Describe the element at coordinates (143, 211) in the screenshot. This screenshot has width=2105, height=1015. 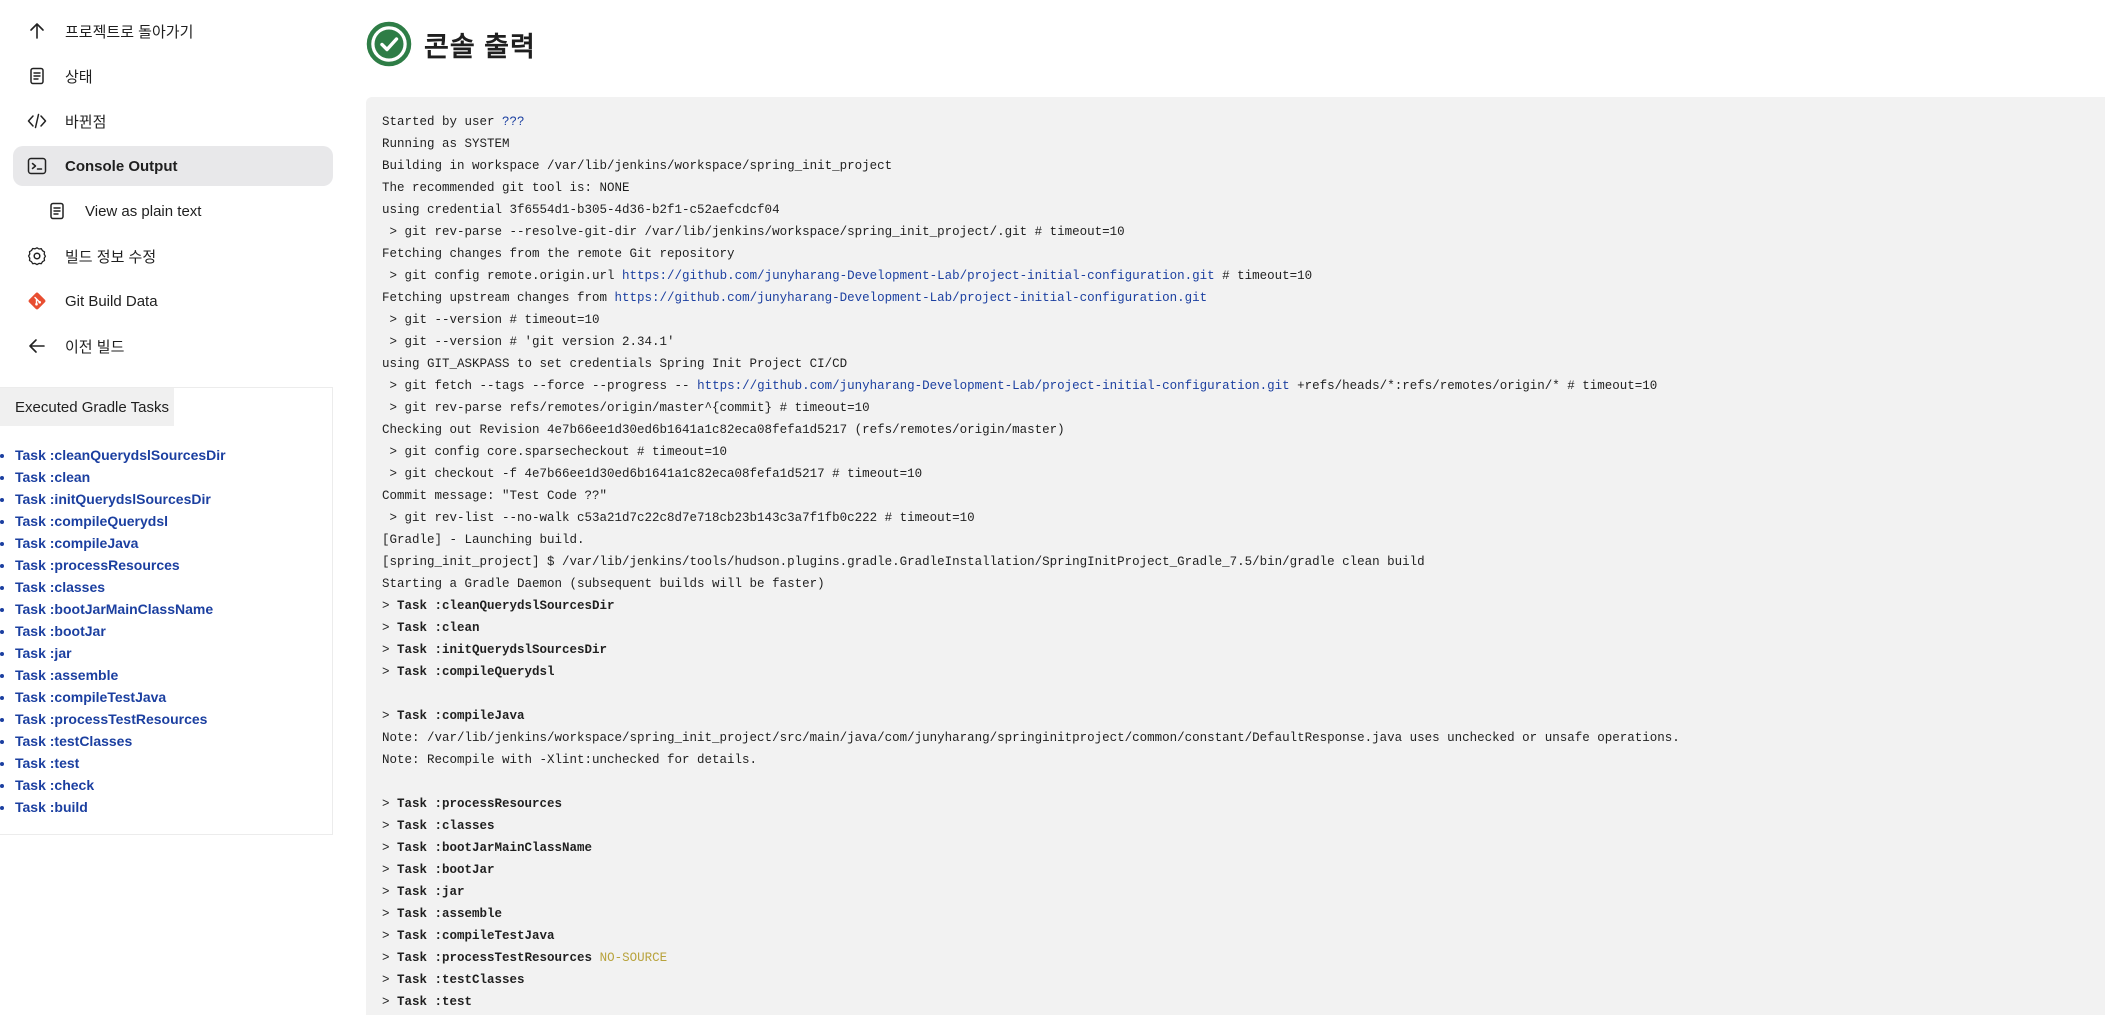
I see `nav-item-label: View as plain text` at that location.